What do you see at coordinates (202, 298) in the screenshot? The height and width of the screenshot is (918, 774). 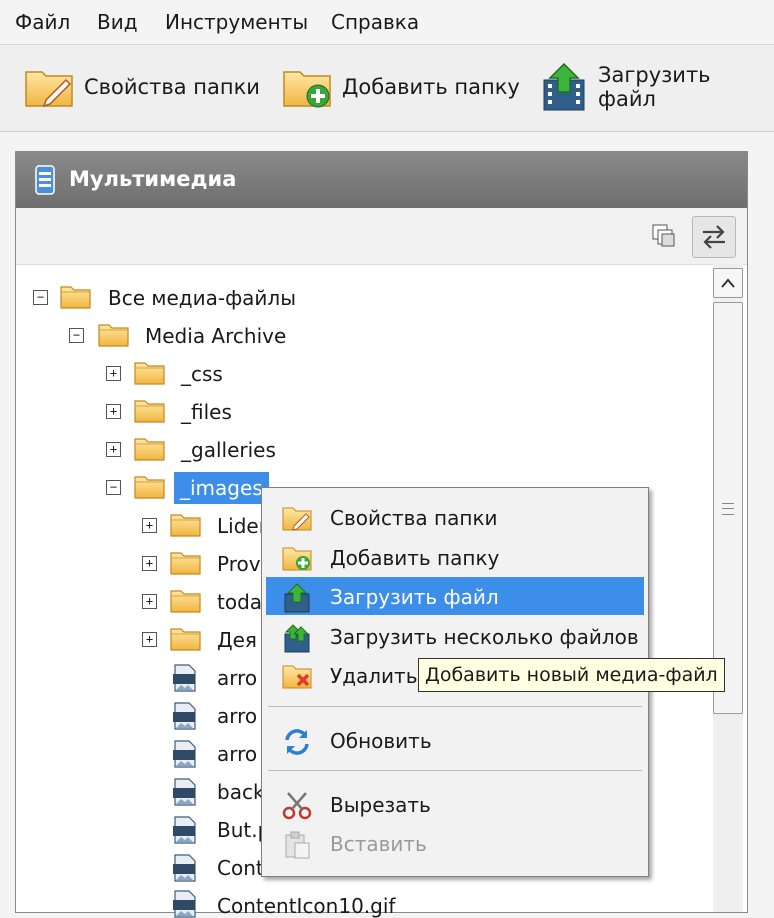 I see `tree-root-label: Все медиа-файлы` at bounding box center [202, 298].